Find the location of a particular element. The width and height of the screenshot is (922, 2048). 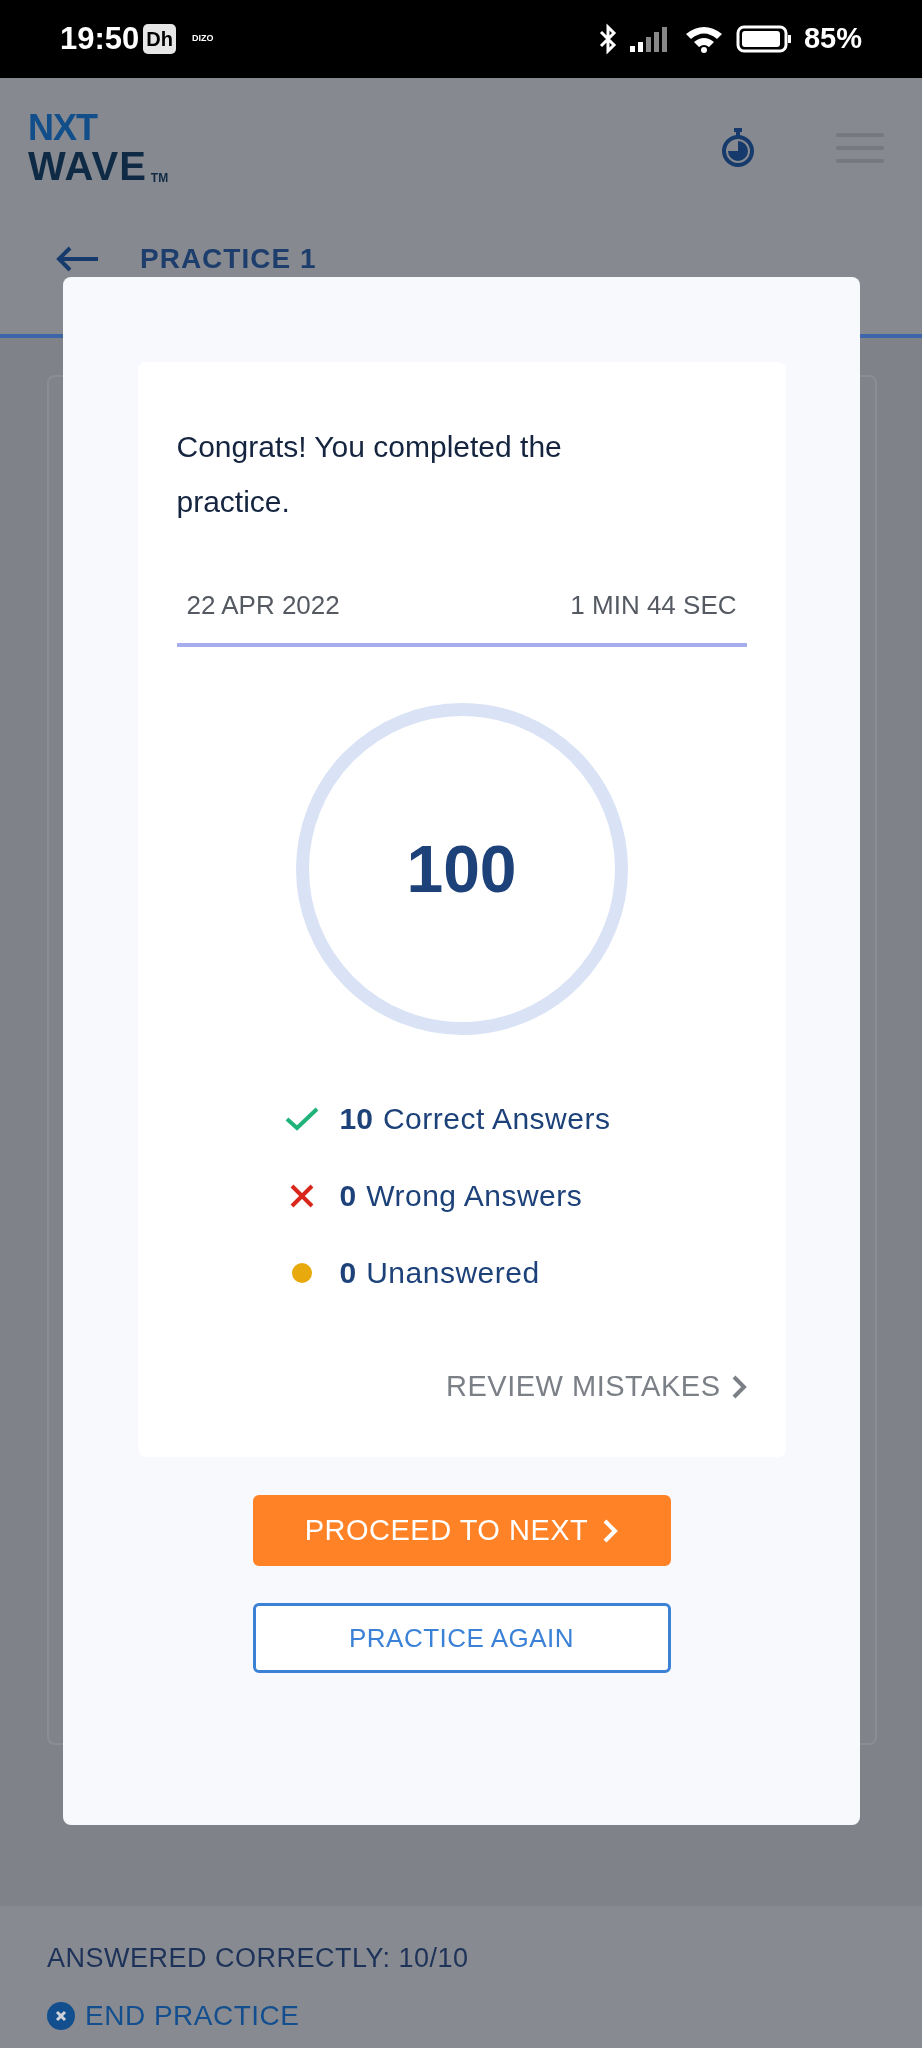

practice-title: PRACTICE 1 is located at coordinates (228, 259).